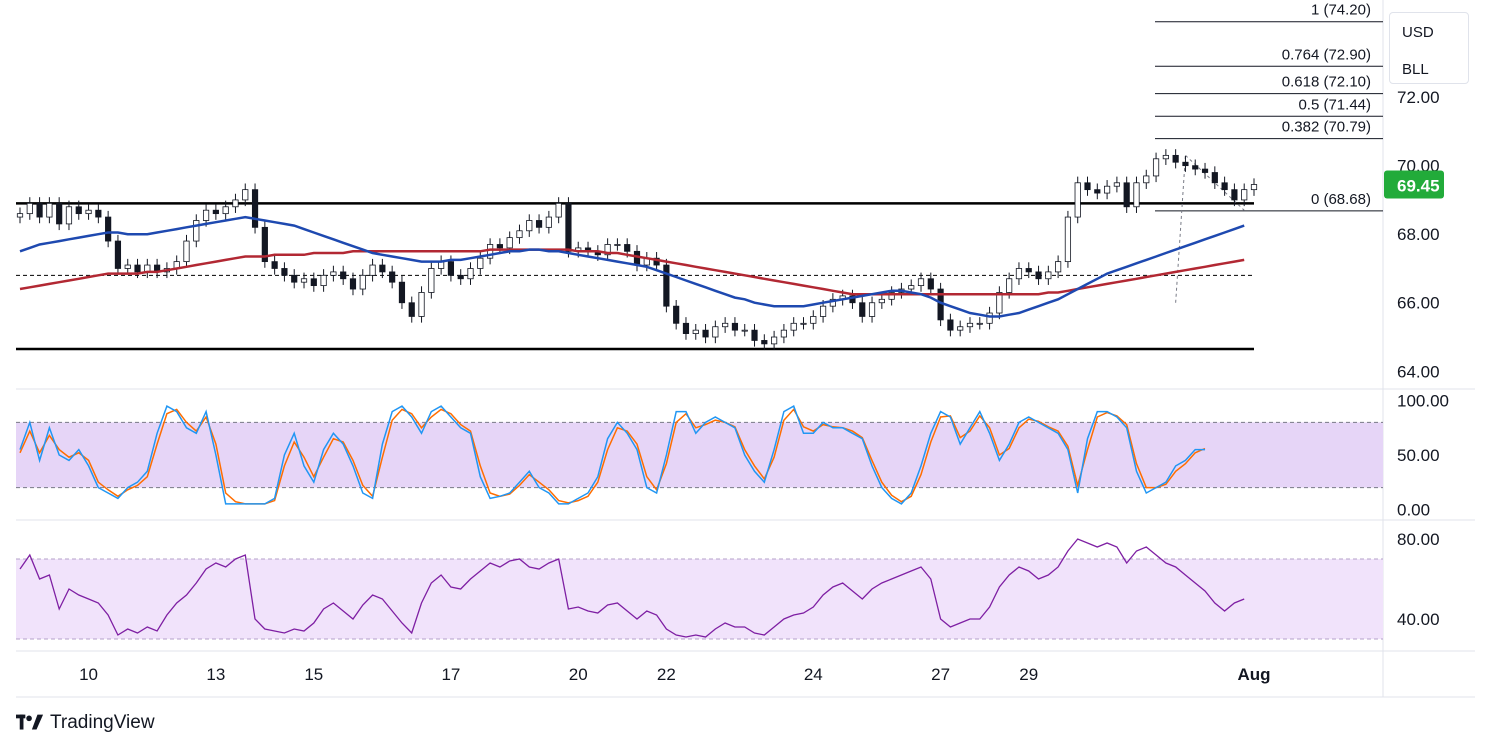  Describe the element at coordinates (30, 722) in the screenshot. I see `tradingview-logo-icon` at that location.